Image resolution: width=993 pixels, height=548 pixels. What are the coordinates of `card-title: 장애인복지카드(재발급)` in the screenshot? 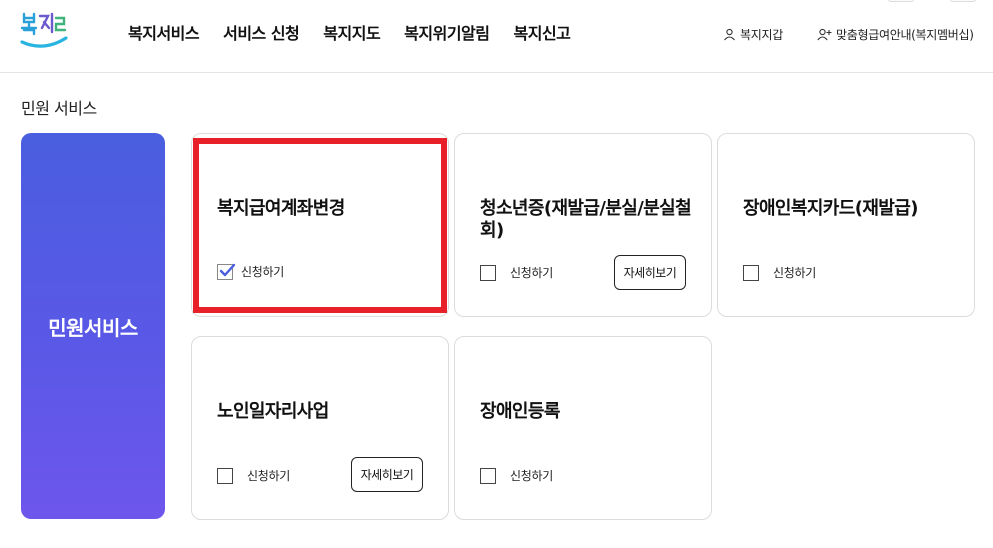 It's located at (830, 208).